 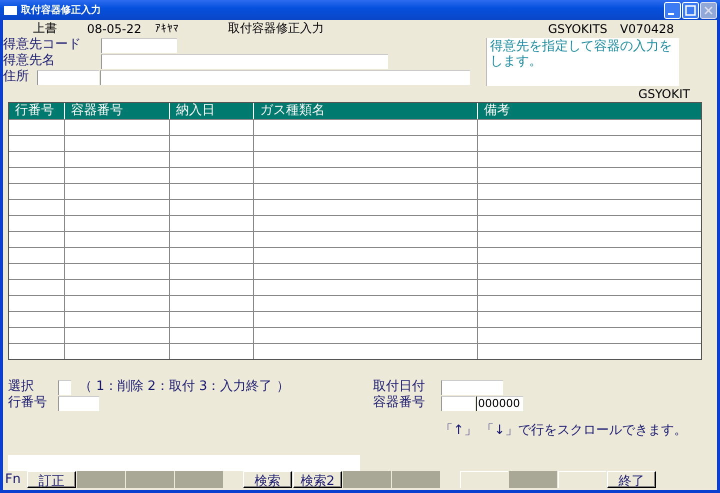 I want to click on field-label: 行番号, so click(x=28, y=403).